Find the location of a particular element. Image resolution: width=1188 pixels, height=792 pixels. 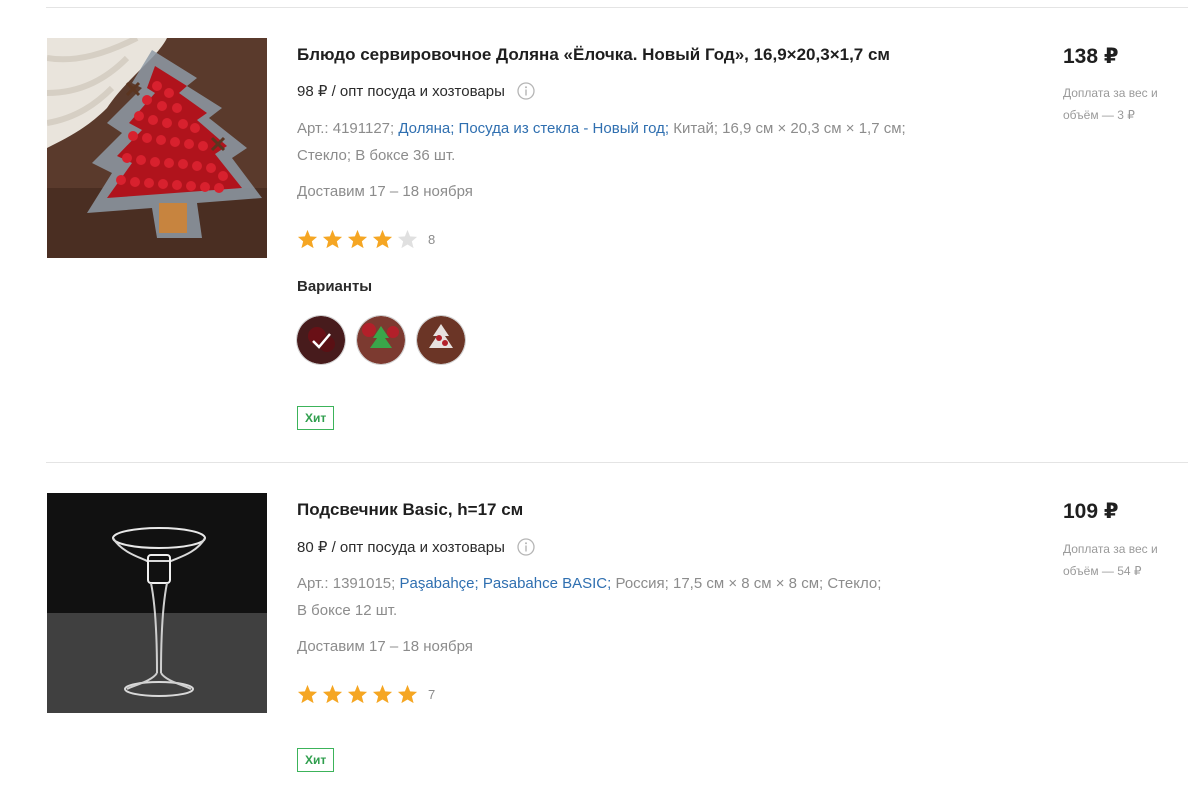

variant-swatch-selected is located at coordinates (321, 340).